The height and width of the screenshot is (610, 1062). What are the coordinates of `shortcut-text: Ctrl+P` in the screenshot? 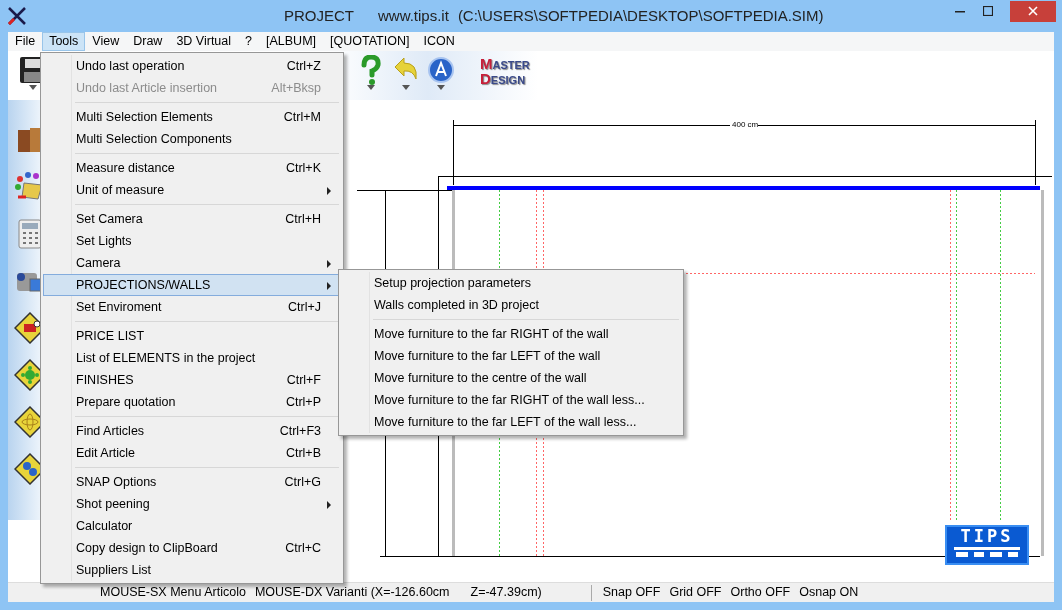 It's located at (303, 402).